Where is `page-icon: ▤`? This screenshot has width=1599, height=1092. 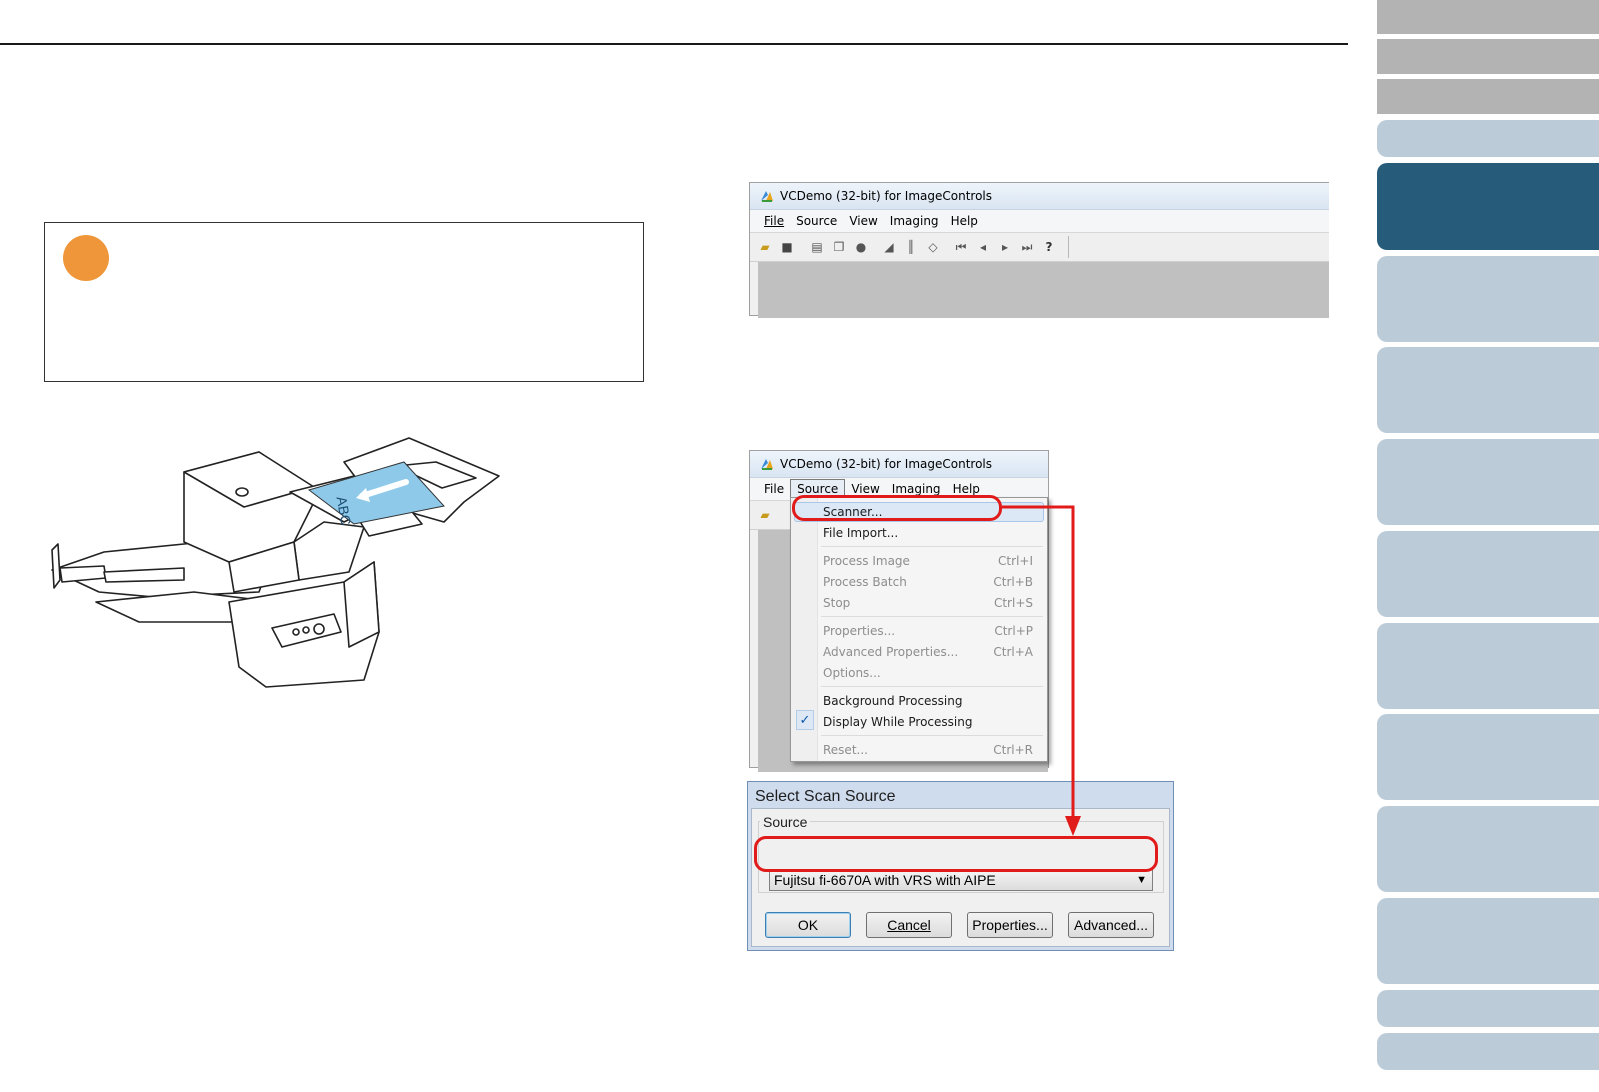 page-icon: ▤ is located at coordinates (817, 247).